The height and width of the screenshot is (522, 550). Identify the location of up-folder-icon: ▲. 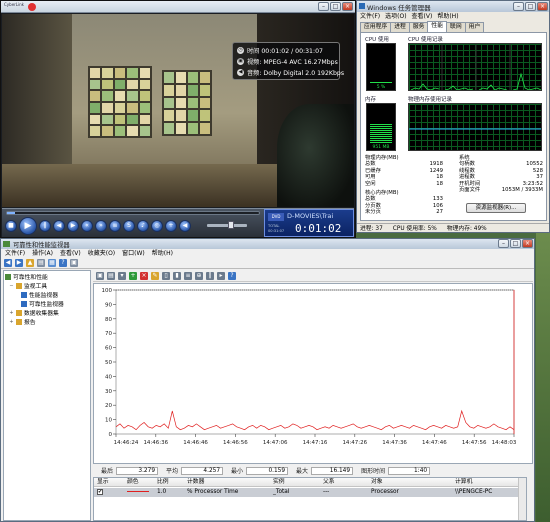
(30, 263).